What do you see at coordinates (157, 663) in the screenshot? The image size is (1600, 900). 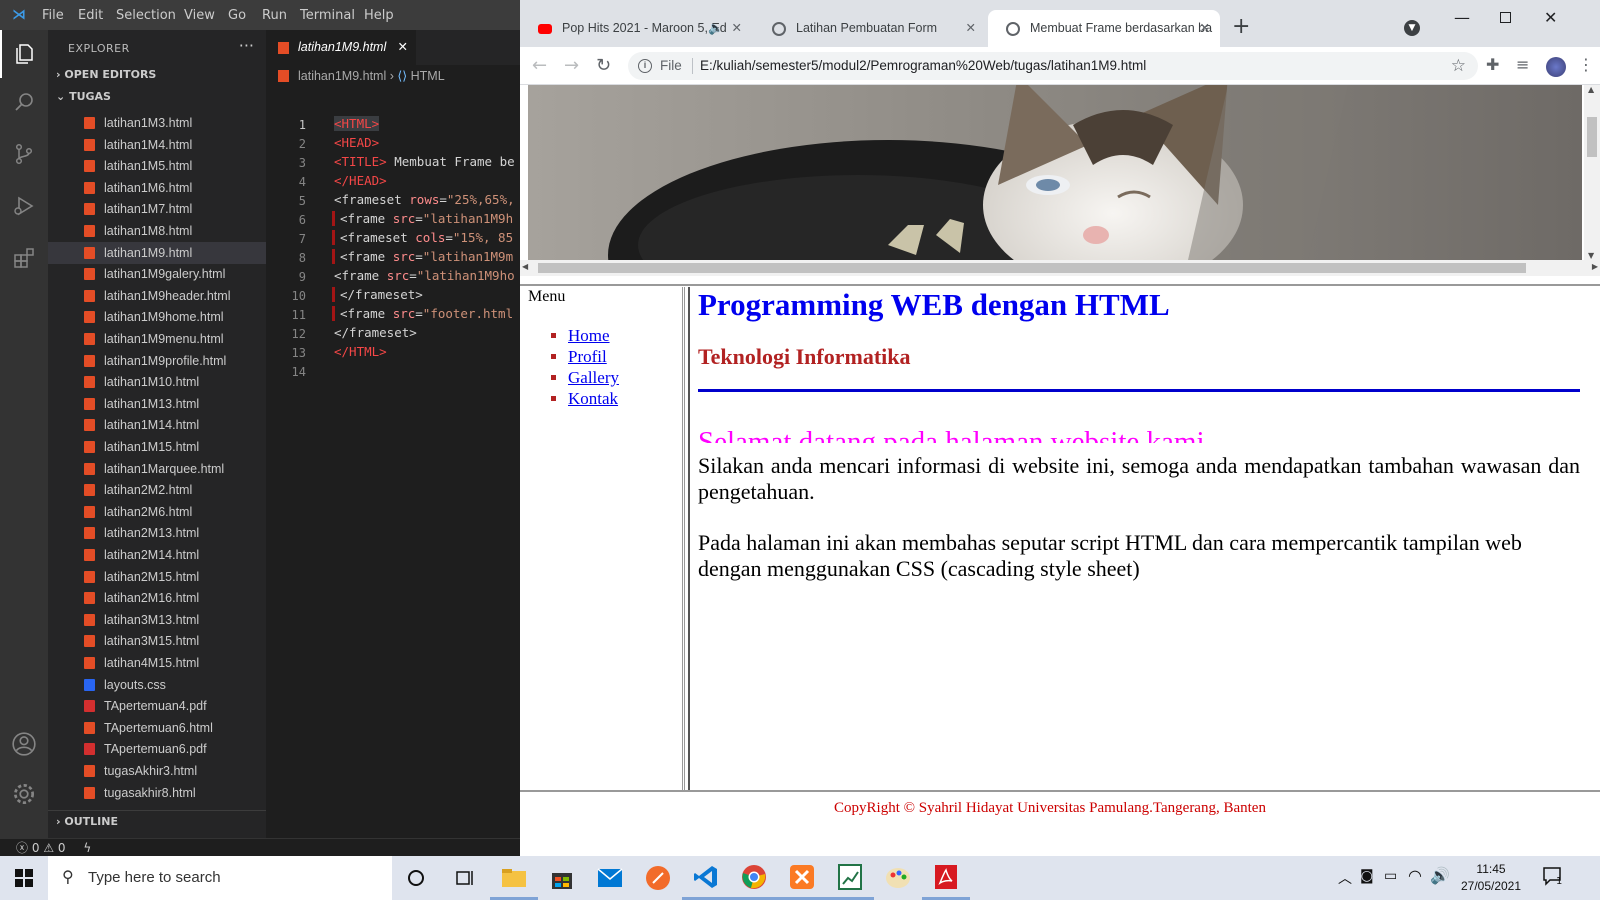 I see `file-tree-item: latihan4M15.html` at bounding box center [157, 663].